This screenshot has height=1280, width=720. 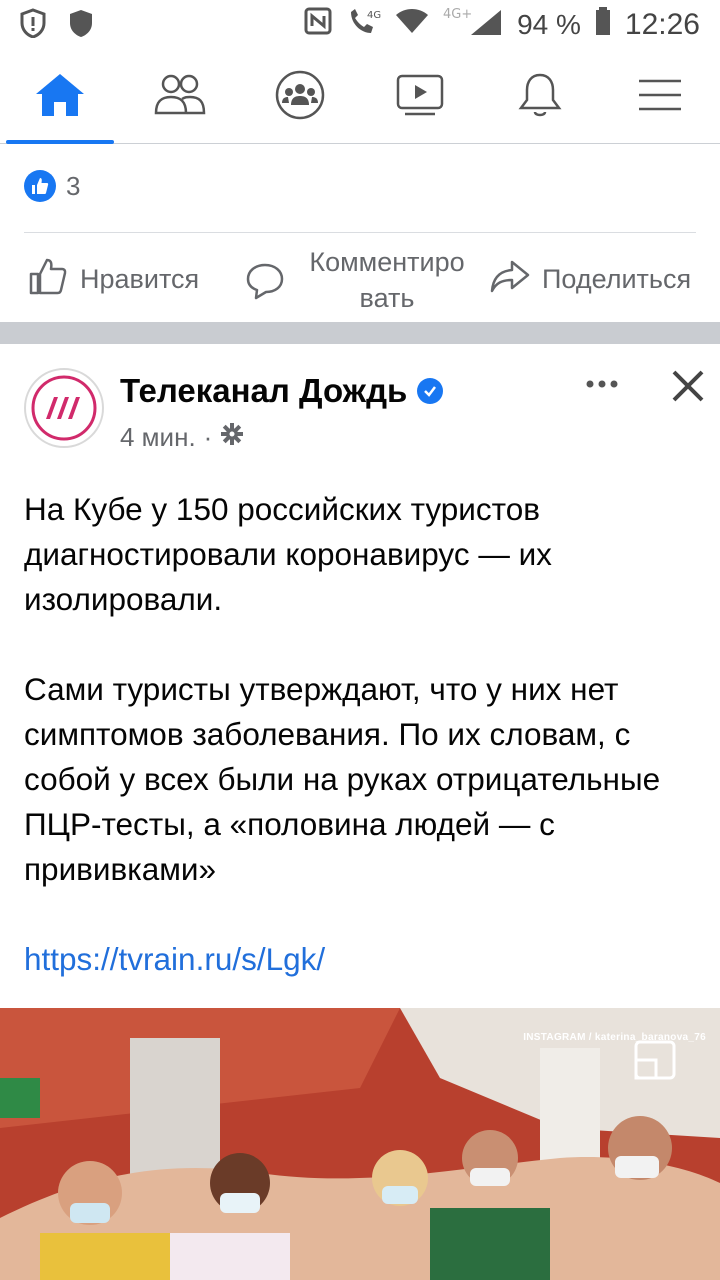 What do you see at coordinates (510, 279) in the screenshot?
I see `share-icon` at bounding box center [510, 279].